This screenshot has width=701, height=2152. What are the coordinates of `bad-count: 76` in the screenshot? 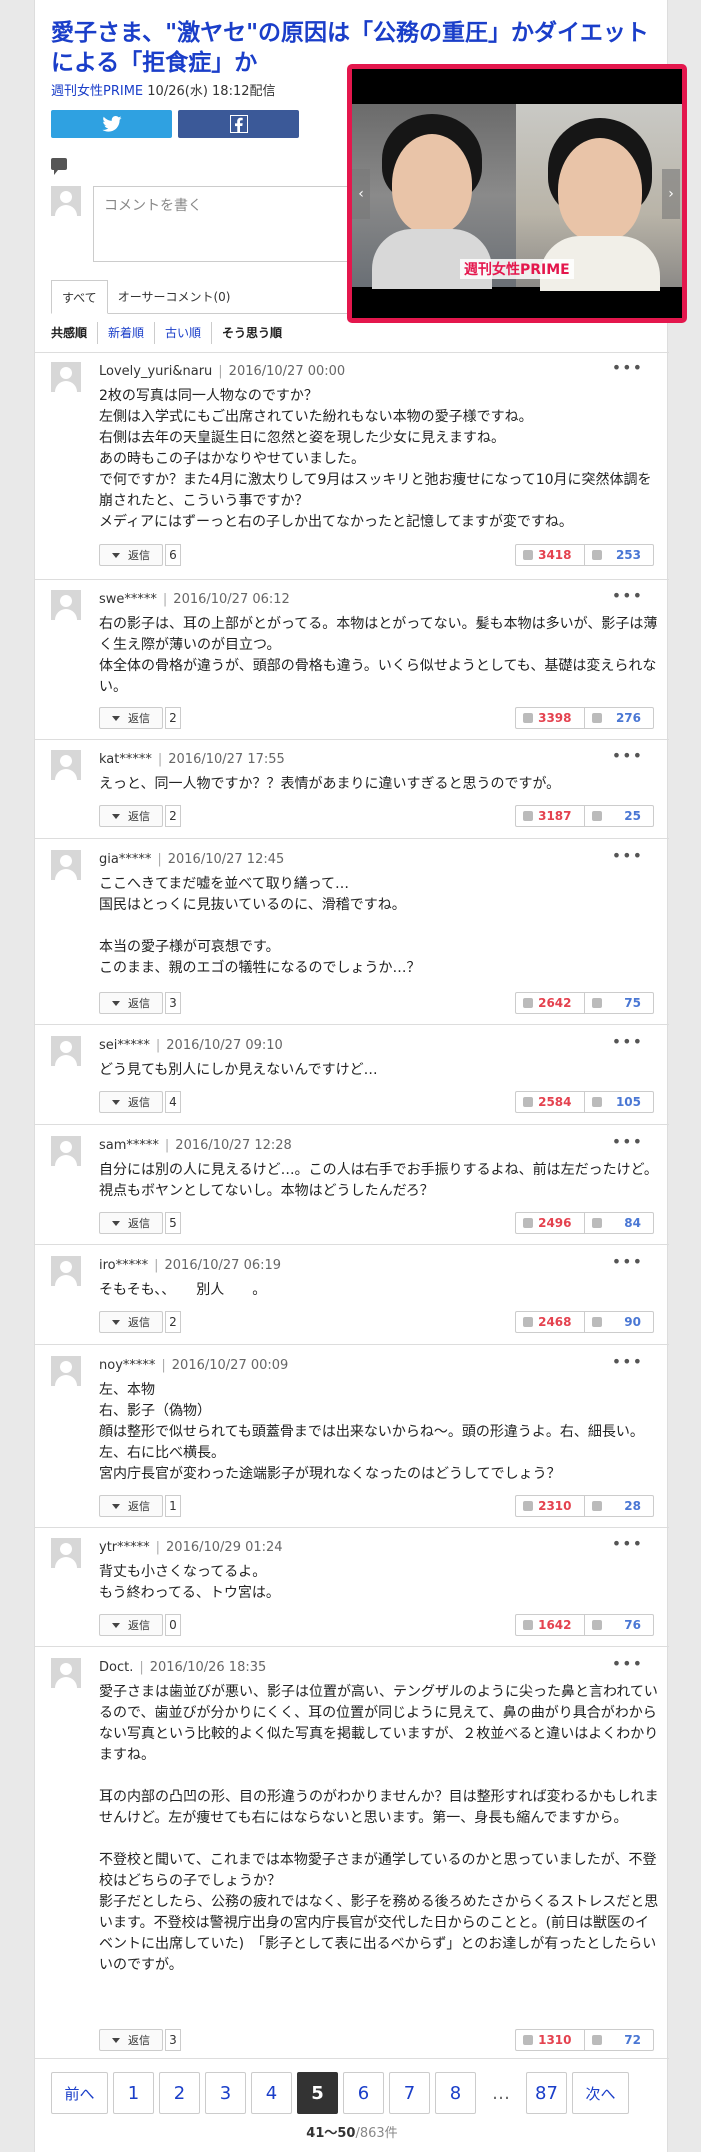 It's located at (632, 1625).